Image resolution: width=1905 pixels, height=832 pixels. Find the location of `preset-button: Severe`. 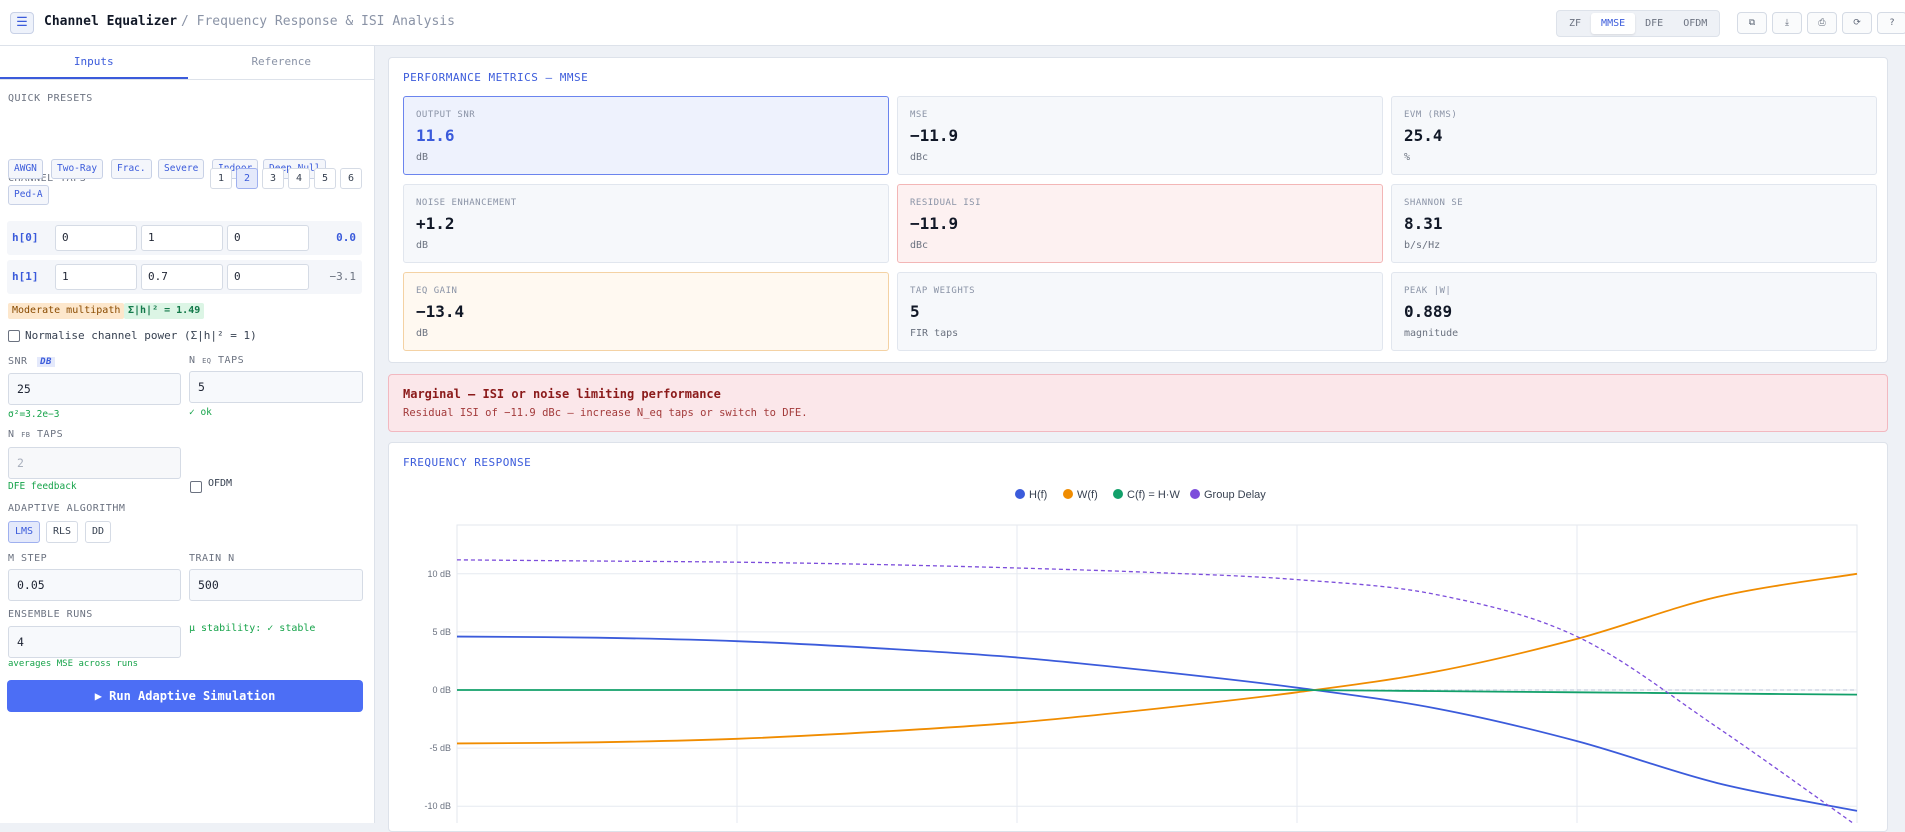

preset-button: Severe is located at coordinates (181, 169).